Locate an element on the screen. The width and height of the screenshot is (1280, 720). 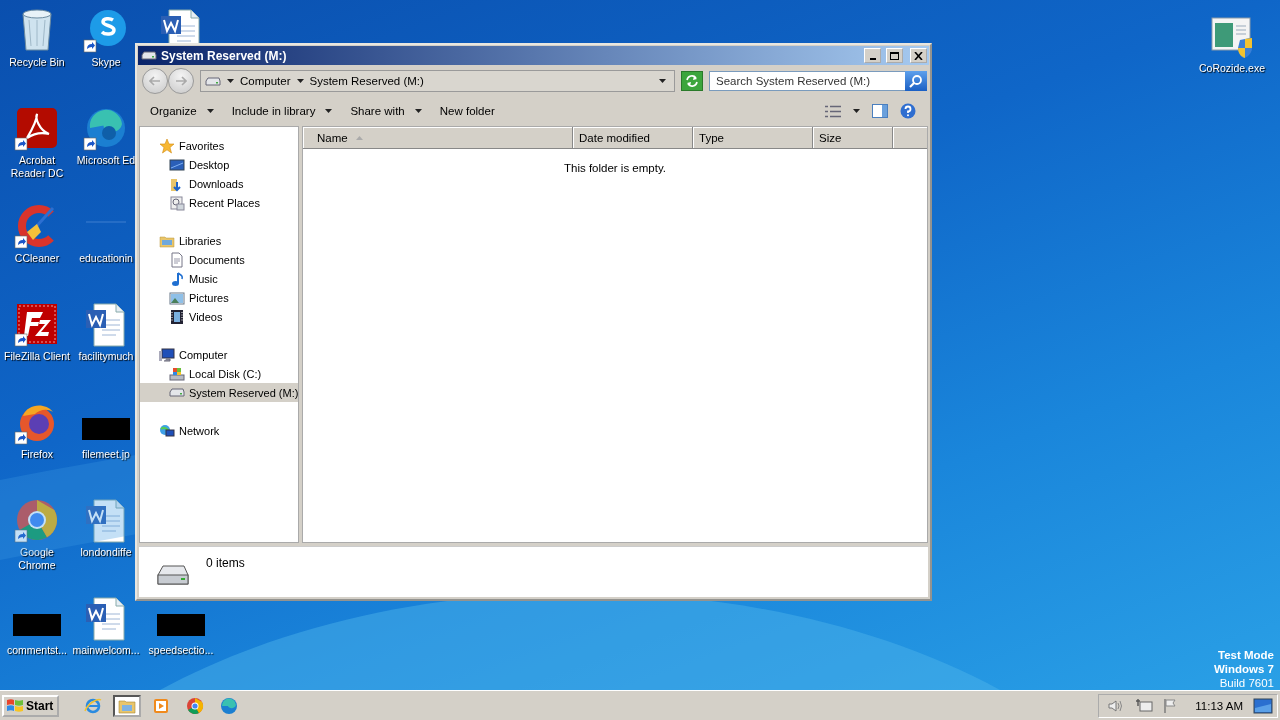
nav-item: Libraries is located at coordinates (219, 240).